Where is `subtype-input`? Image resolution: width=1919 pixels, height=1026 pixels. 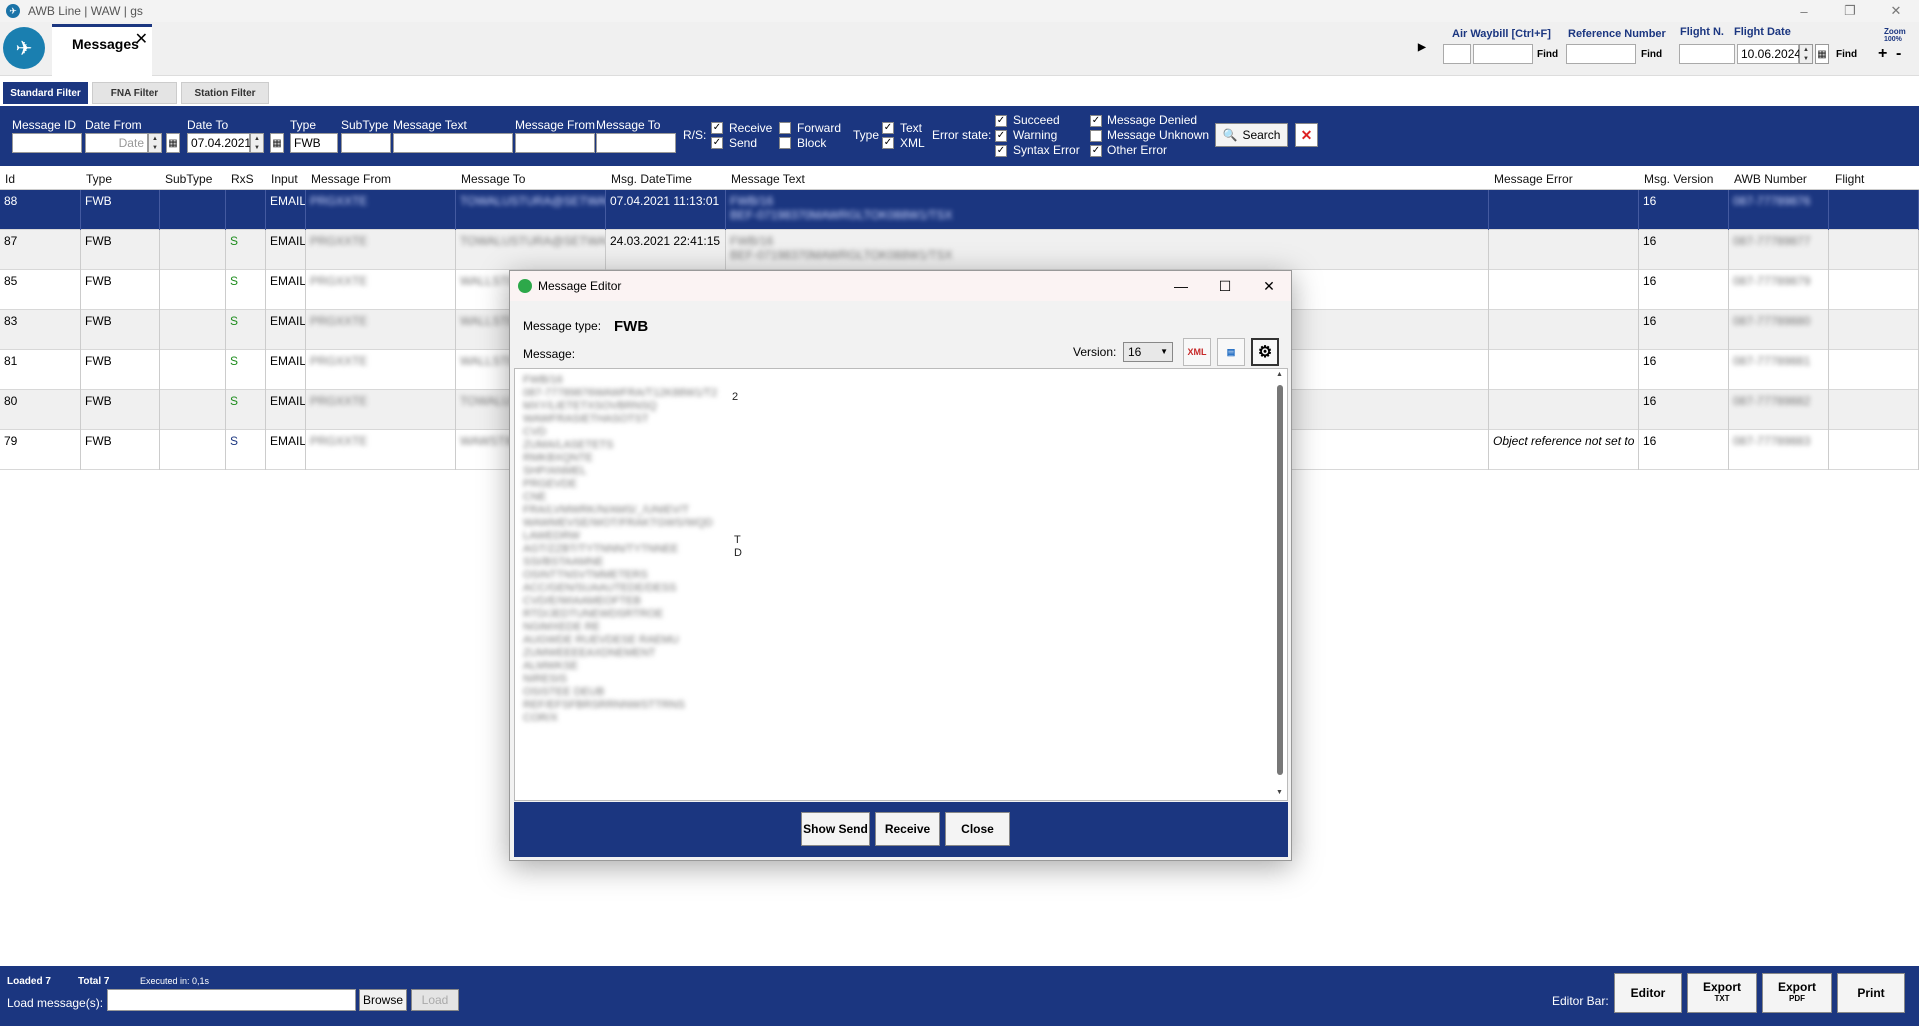
subtype-input is located at coordinates (366, 143).